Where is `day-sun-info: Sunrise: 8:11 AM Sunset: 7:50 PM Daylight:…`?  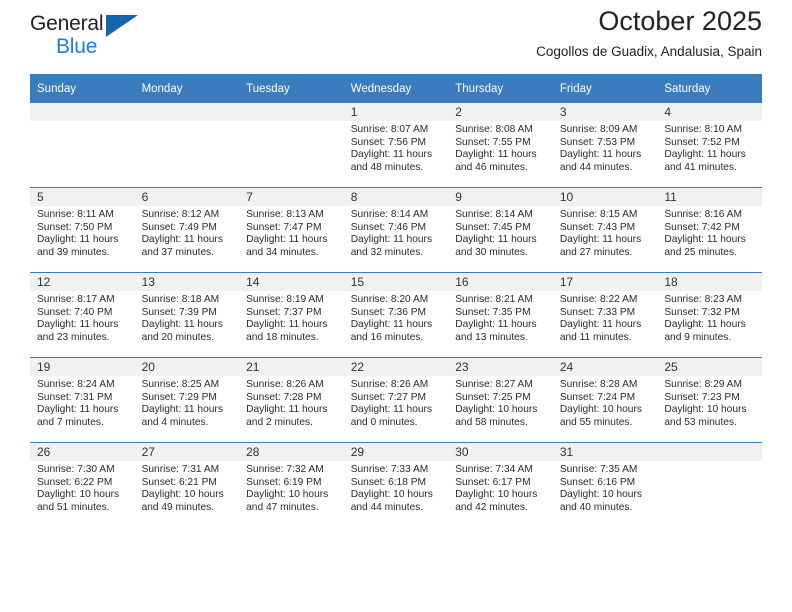
day-sun-info: Sunrise: 8:11 AM Sunset: 7:50 PM Daylight:… is located at coordinates (82, 232).